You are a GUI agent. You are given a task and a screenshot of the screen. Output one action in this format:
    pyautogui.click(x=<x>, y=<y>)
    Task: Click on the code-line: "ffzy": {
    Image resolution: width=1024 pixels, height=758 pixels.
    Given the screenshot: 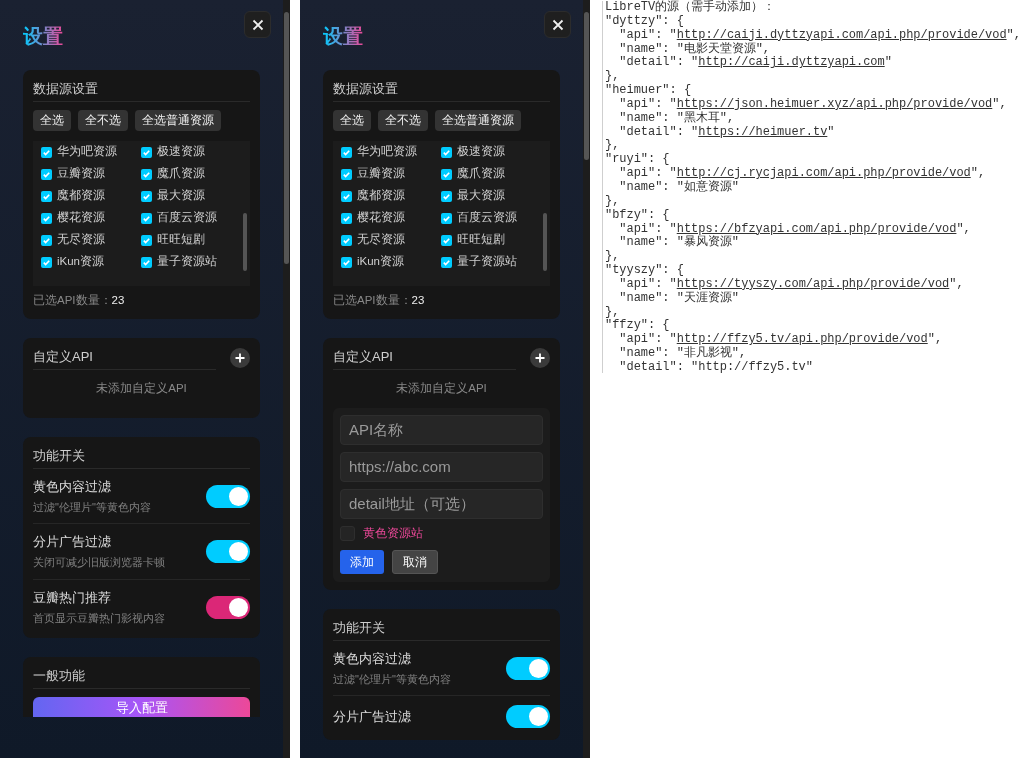 What is the action you would take?
    pyautogui.click(x=638, y=326)
    